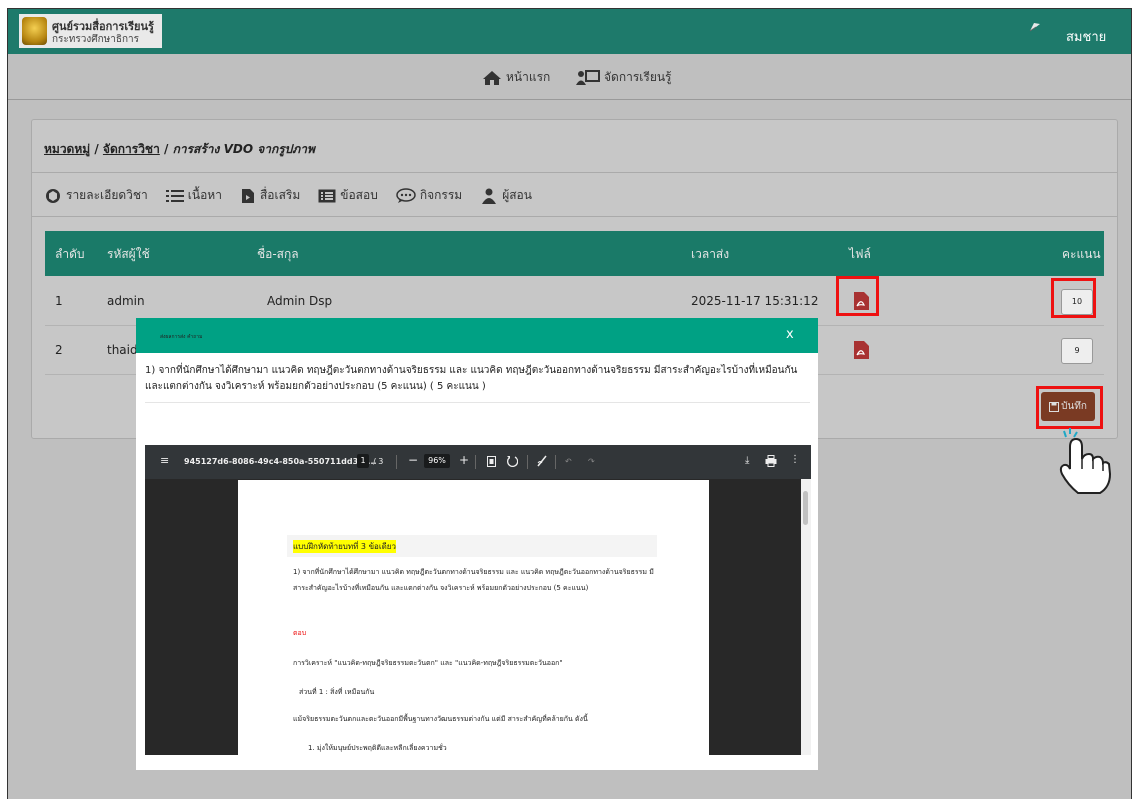  Describe the element at coordinates (806, 617) in the screenshot. I see `pdf-scrollbar` at that location.